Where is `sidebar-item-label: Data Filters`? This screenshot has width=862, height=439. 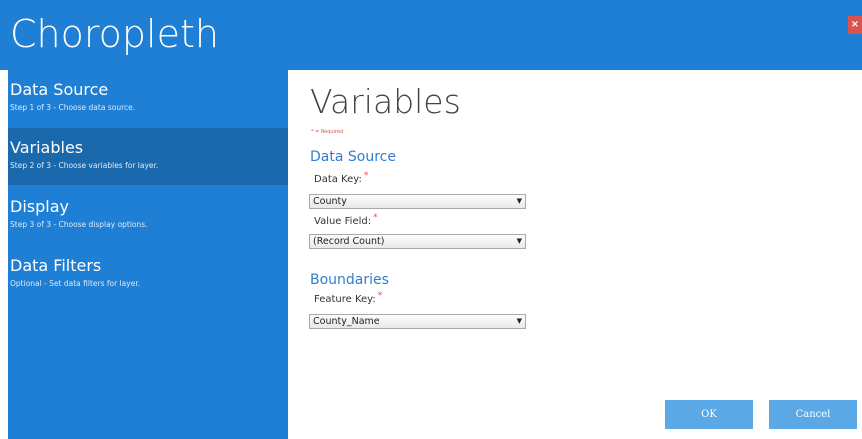 sidebar-item-label: Data Filters is located at coordinates (56, 265).